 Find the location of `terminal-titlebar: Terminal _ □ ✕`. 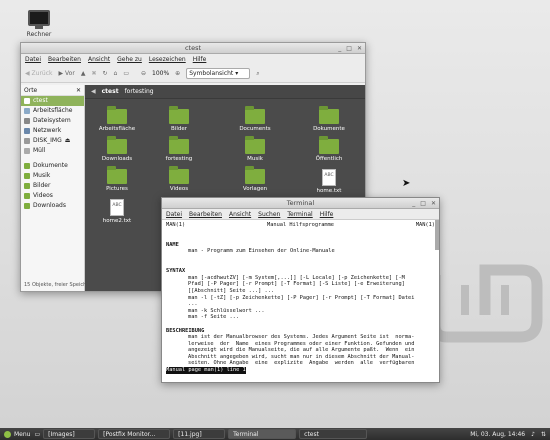

terminal-titlebar: Terminal _ □ ✕ is located at coordinates (300, 203).